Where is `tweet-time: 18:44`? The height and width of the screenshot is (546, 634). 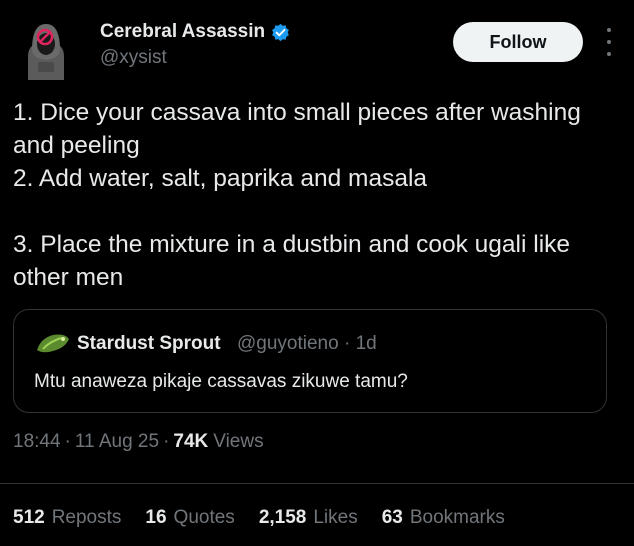 tweet-time: 18:44 is located at coordinates (37, 442).